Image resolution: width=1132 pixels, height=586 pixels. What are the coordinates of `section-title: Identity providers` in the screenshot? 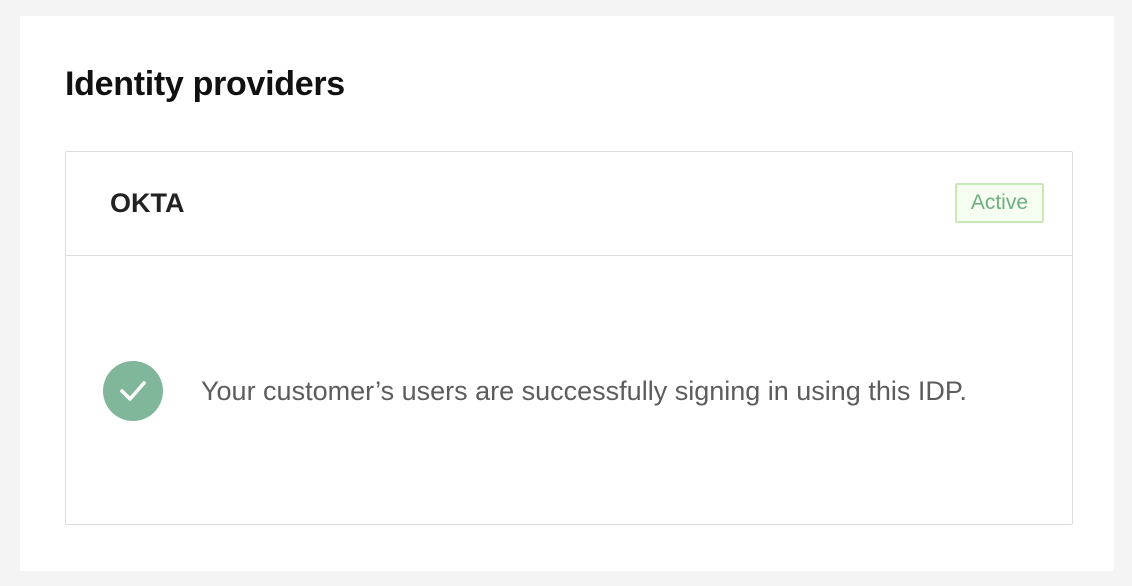 It's located at (205, 84).